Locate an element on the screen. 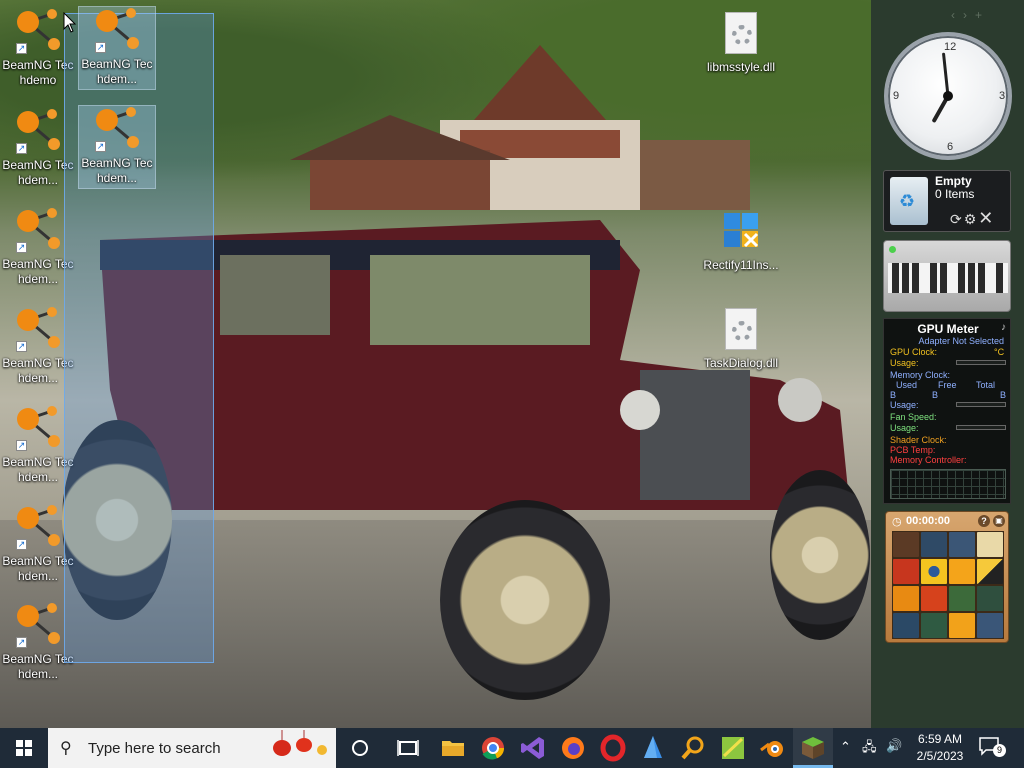  visual-studio-button is located at coordinates (533, 748).